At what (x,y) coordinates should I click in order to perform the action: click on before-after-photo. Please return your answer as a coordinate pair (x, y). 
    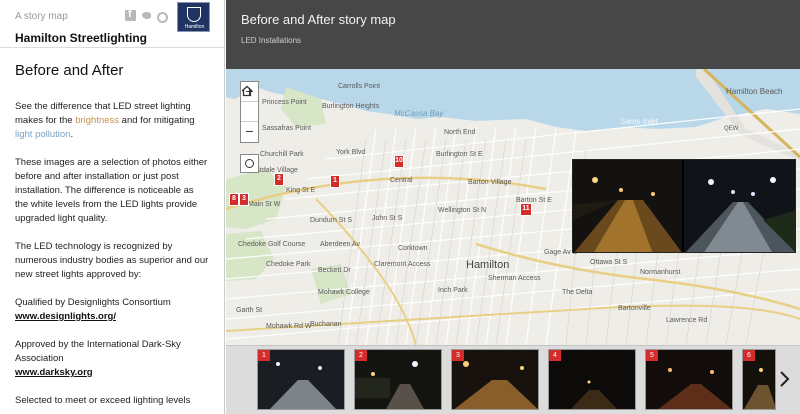
    Looking at the image, I should click on (684, 206).